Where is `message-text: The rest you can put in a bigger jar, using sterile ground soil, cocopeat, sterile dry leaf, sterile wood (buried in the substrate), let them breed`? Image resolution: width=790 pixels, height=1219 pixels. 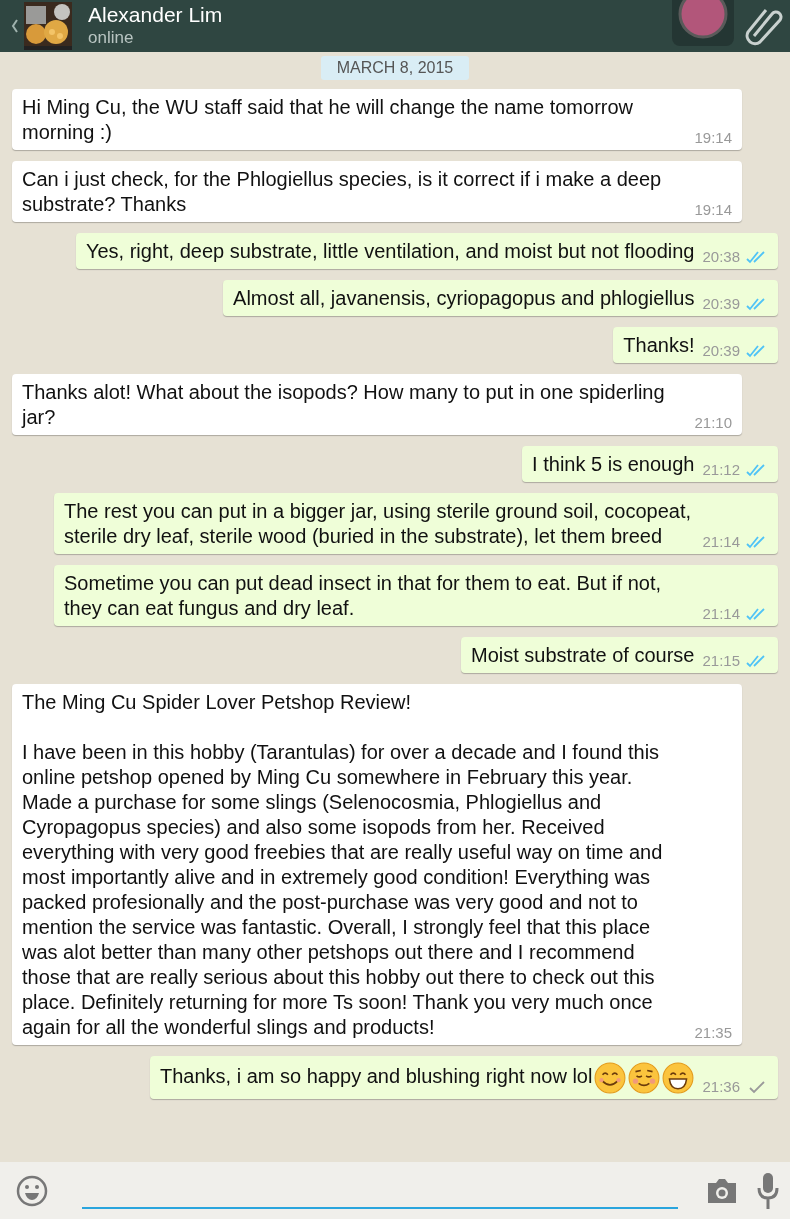
message-text: The rest you can put in a bigger jar, using sterile ground soil, cocopeat, sterile dry leaf, sterile wood (buried in the substrate), let them breed is located at coordinates (378, 524).